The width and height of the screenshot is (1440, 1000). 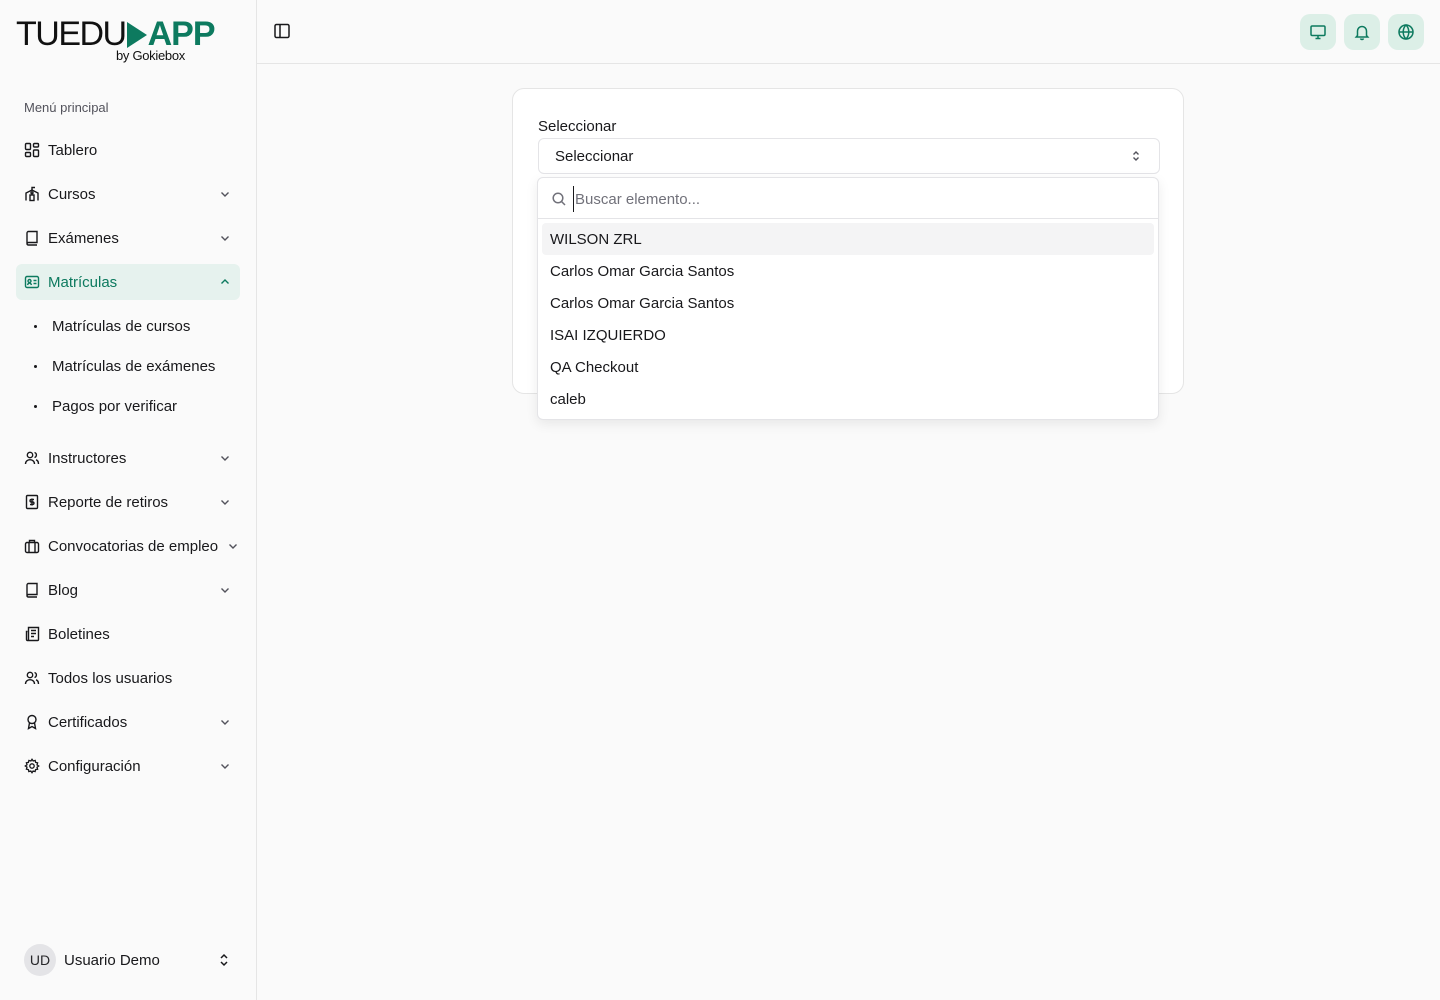 What do you see at coordinates (32, 282) in the screenshot?
I see `id-card-icon` at bounding box center [32, 282].